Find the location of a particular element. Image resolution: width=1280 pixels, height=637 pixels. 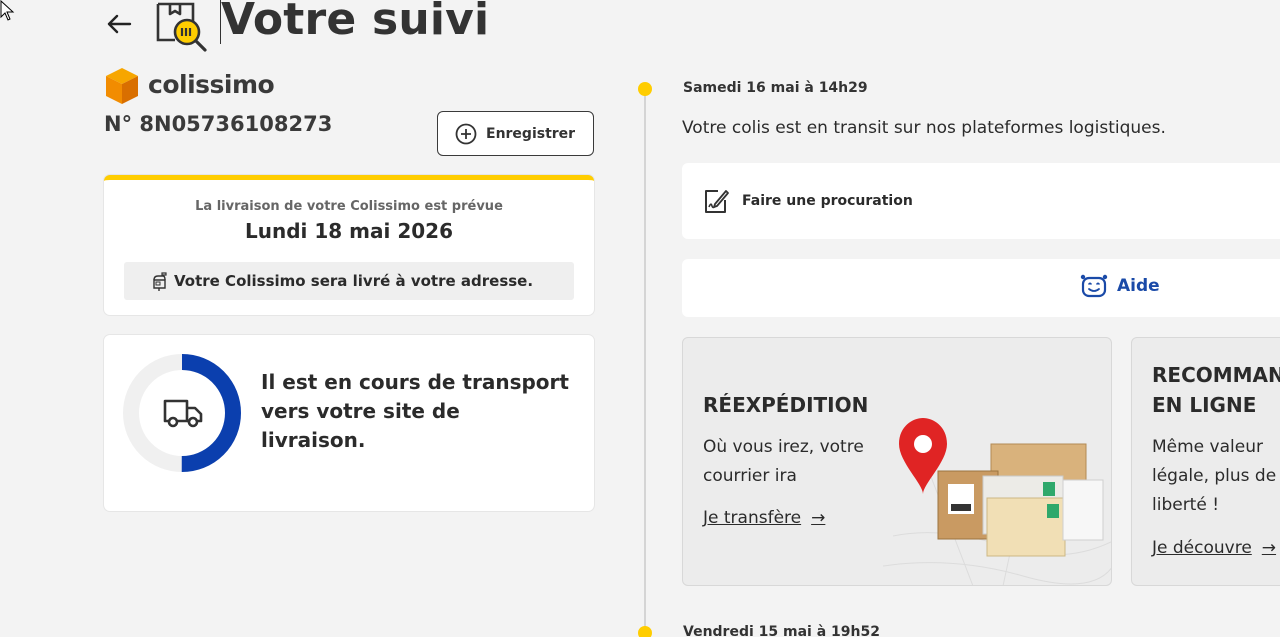

help-robot-icon is located at coordinates (1094, 286).